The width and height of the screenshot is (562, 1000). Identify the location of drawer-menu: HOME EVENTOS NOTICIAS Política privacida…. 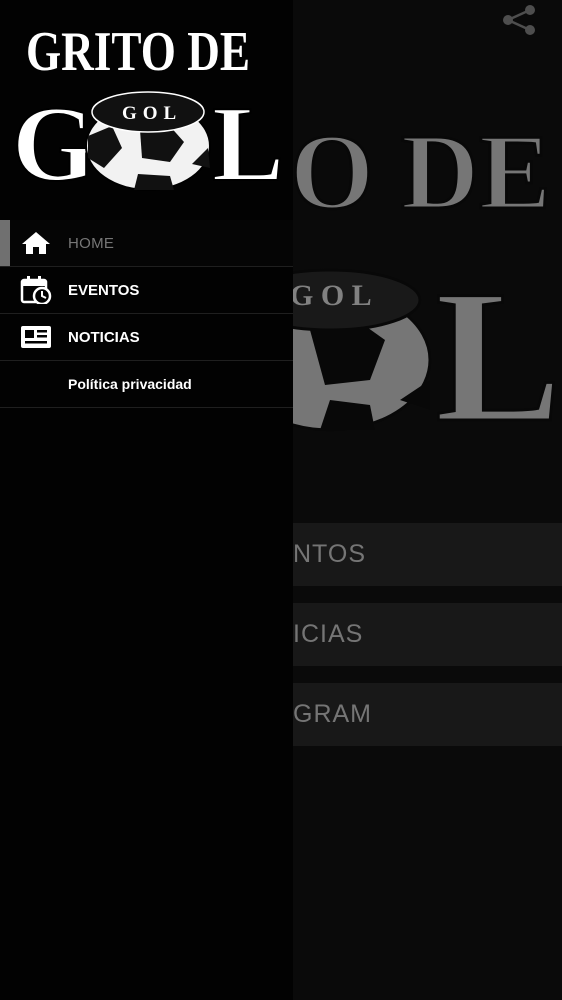
(146, 314).